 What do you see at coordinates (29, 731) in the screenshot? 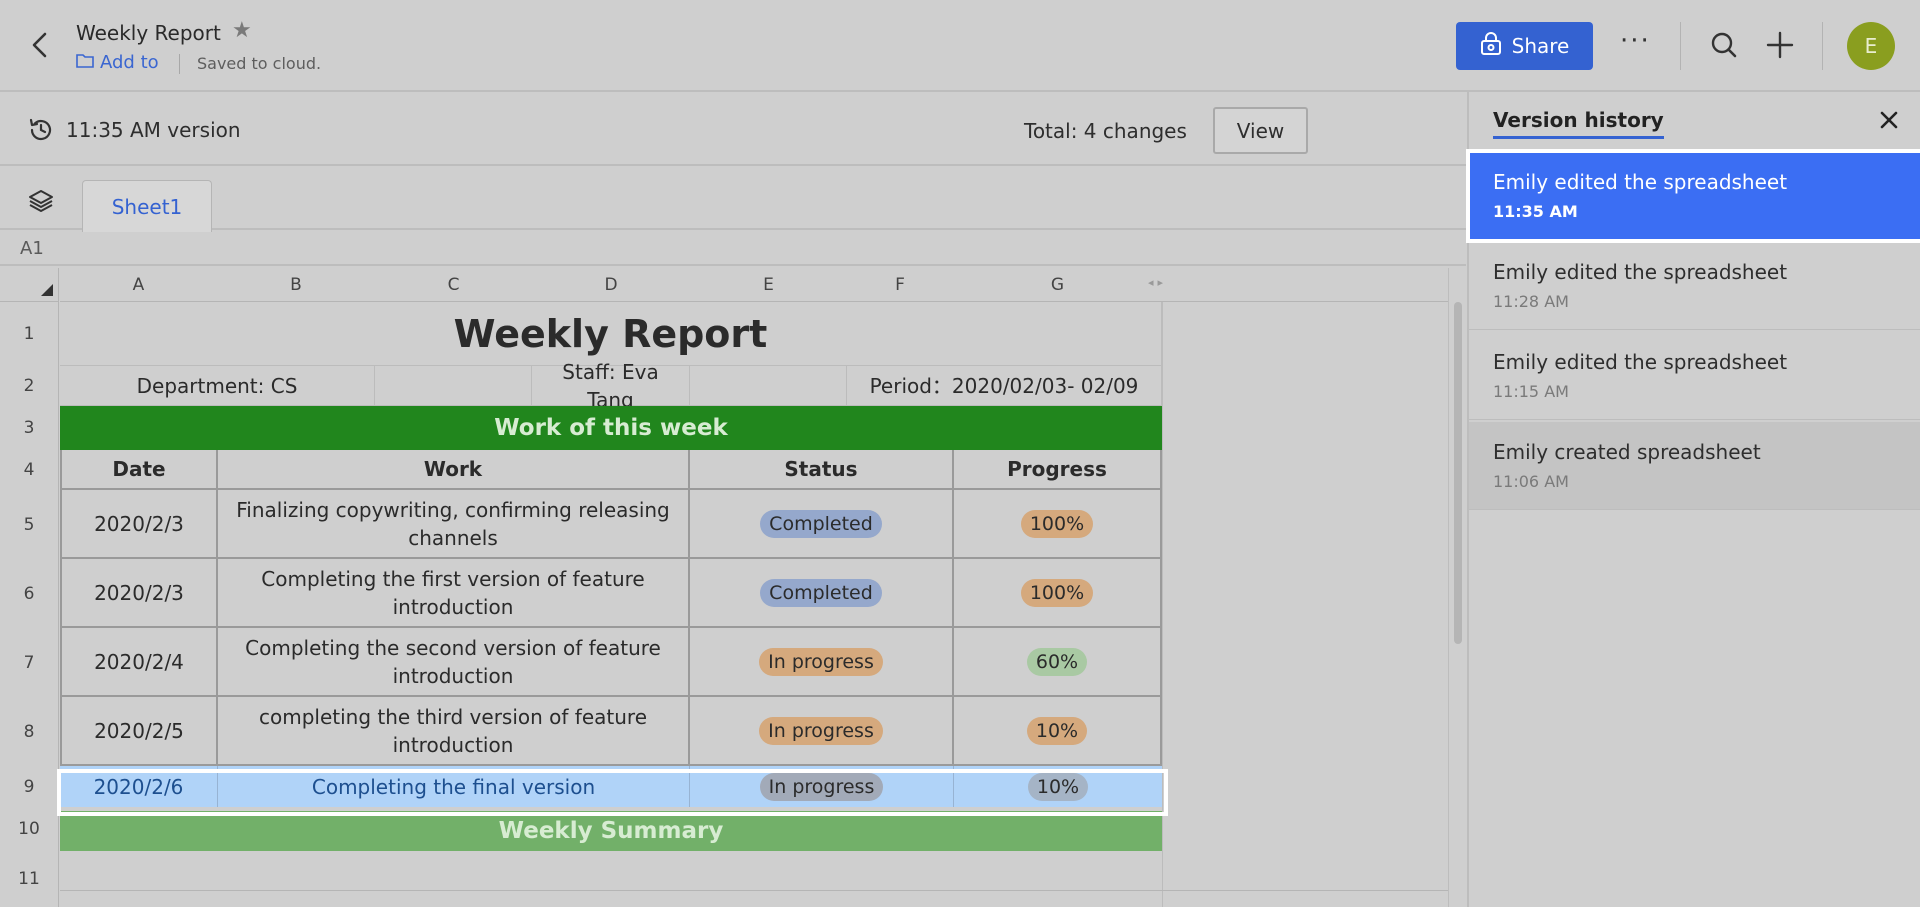
I see `row-header: 8` at bounding box center [29, 731].